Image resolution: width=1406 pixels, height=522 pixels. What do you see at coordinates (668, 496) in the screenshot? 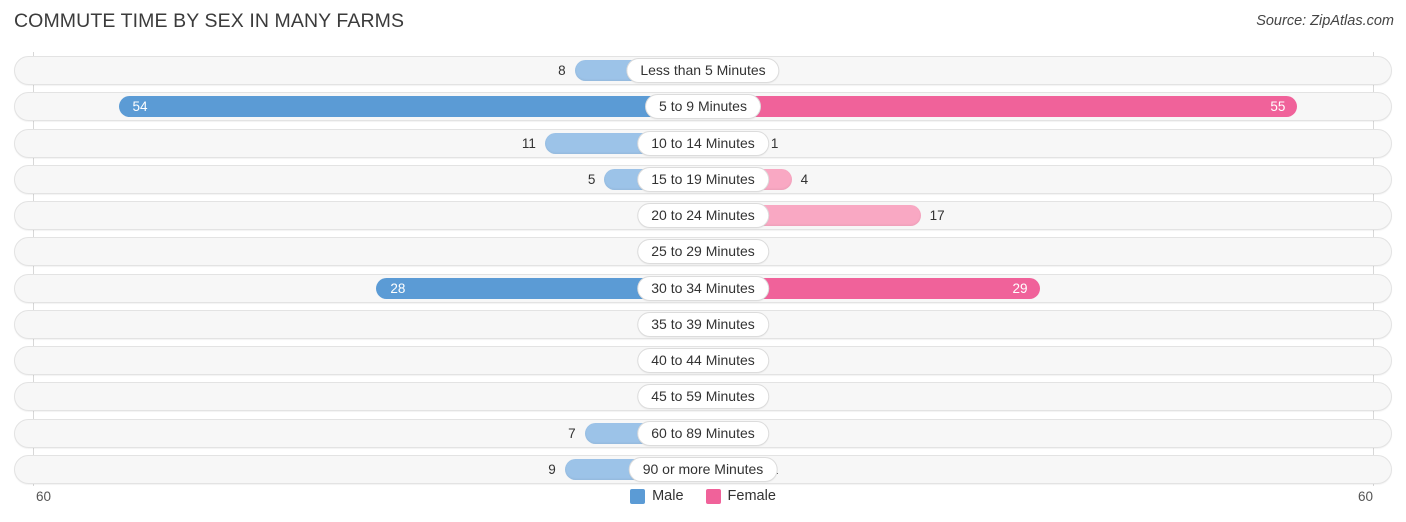
I see `legend-label-male: Male` at bounding box center [668, 496].